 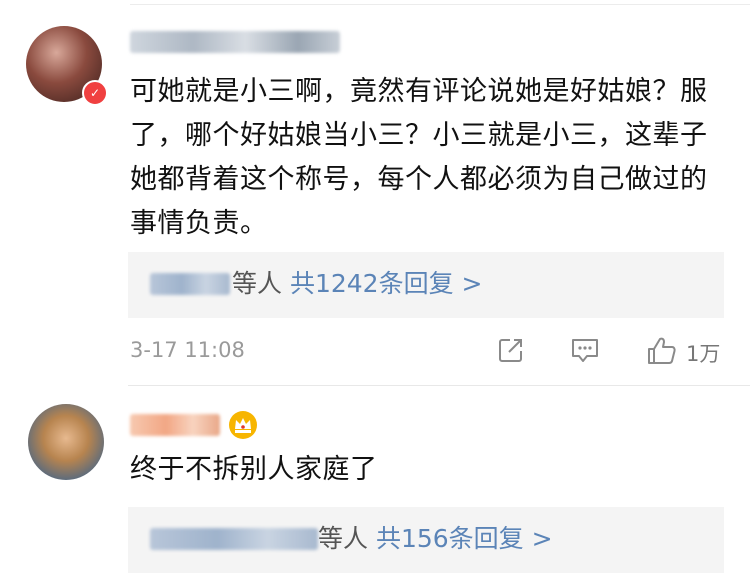 What do you see at coordinates (187, 350) in the screenshot?
I see `comment-time: 3-17 11:08` at bounding box center [187, 350].